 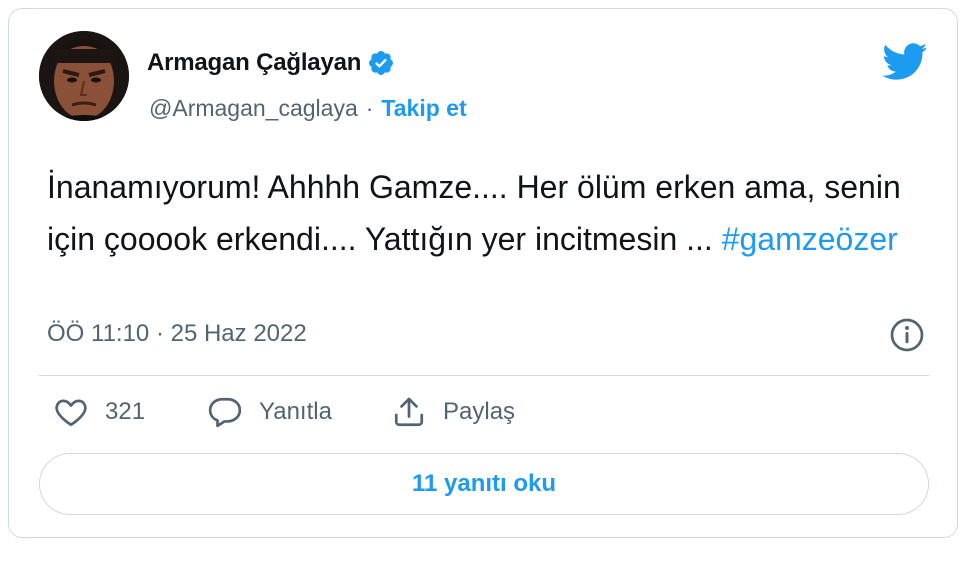 I want to click on avatar, so click(x=84, y=76).